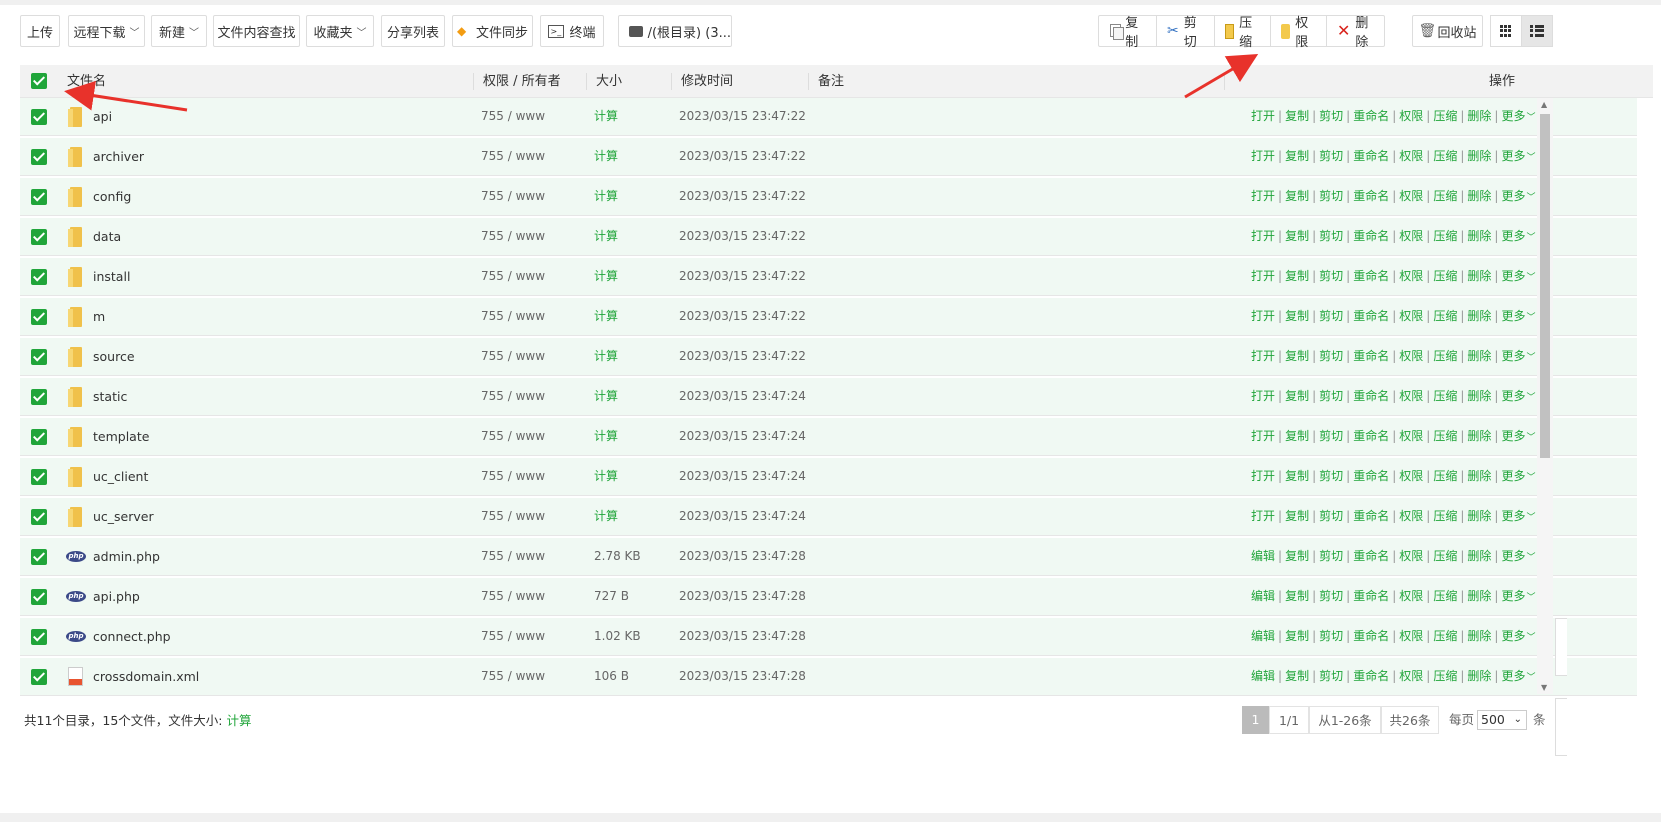 The width and height of the screenshot is (1661, 822). I want to click on per-page-select: 500 ⌄, so click(1502, 720).